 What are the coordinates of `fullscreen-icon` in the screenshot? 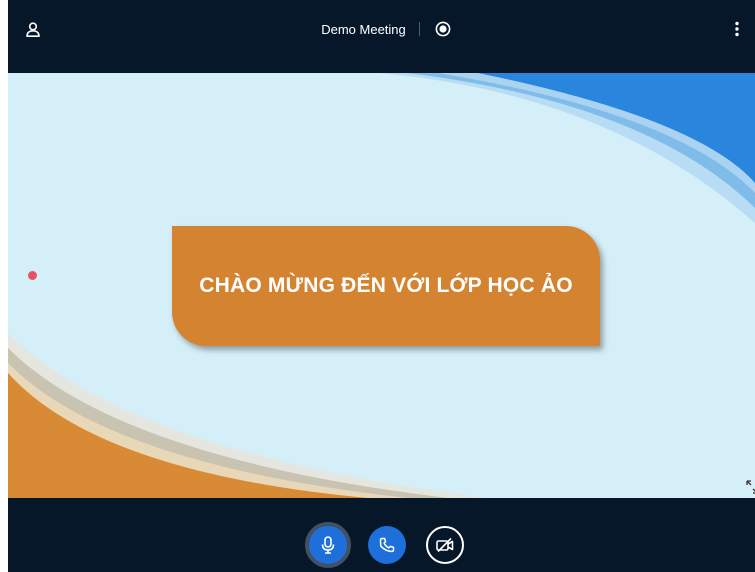 It's located at (750, 487).